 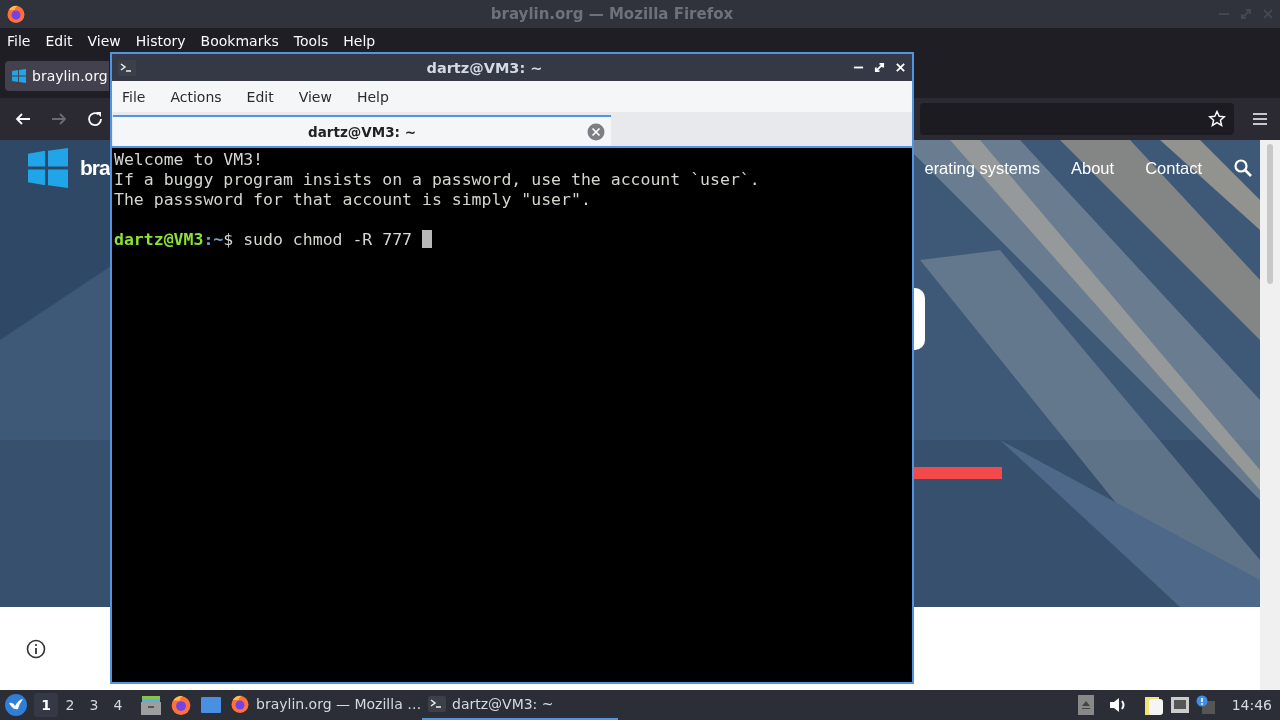 What do you see at coordinates (1260, 119) in the screenshot?
I see `menu-icon` at bounding box center [1260, 119].